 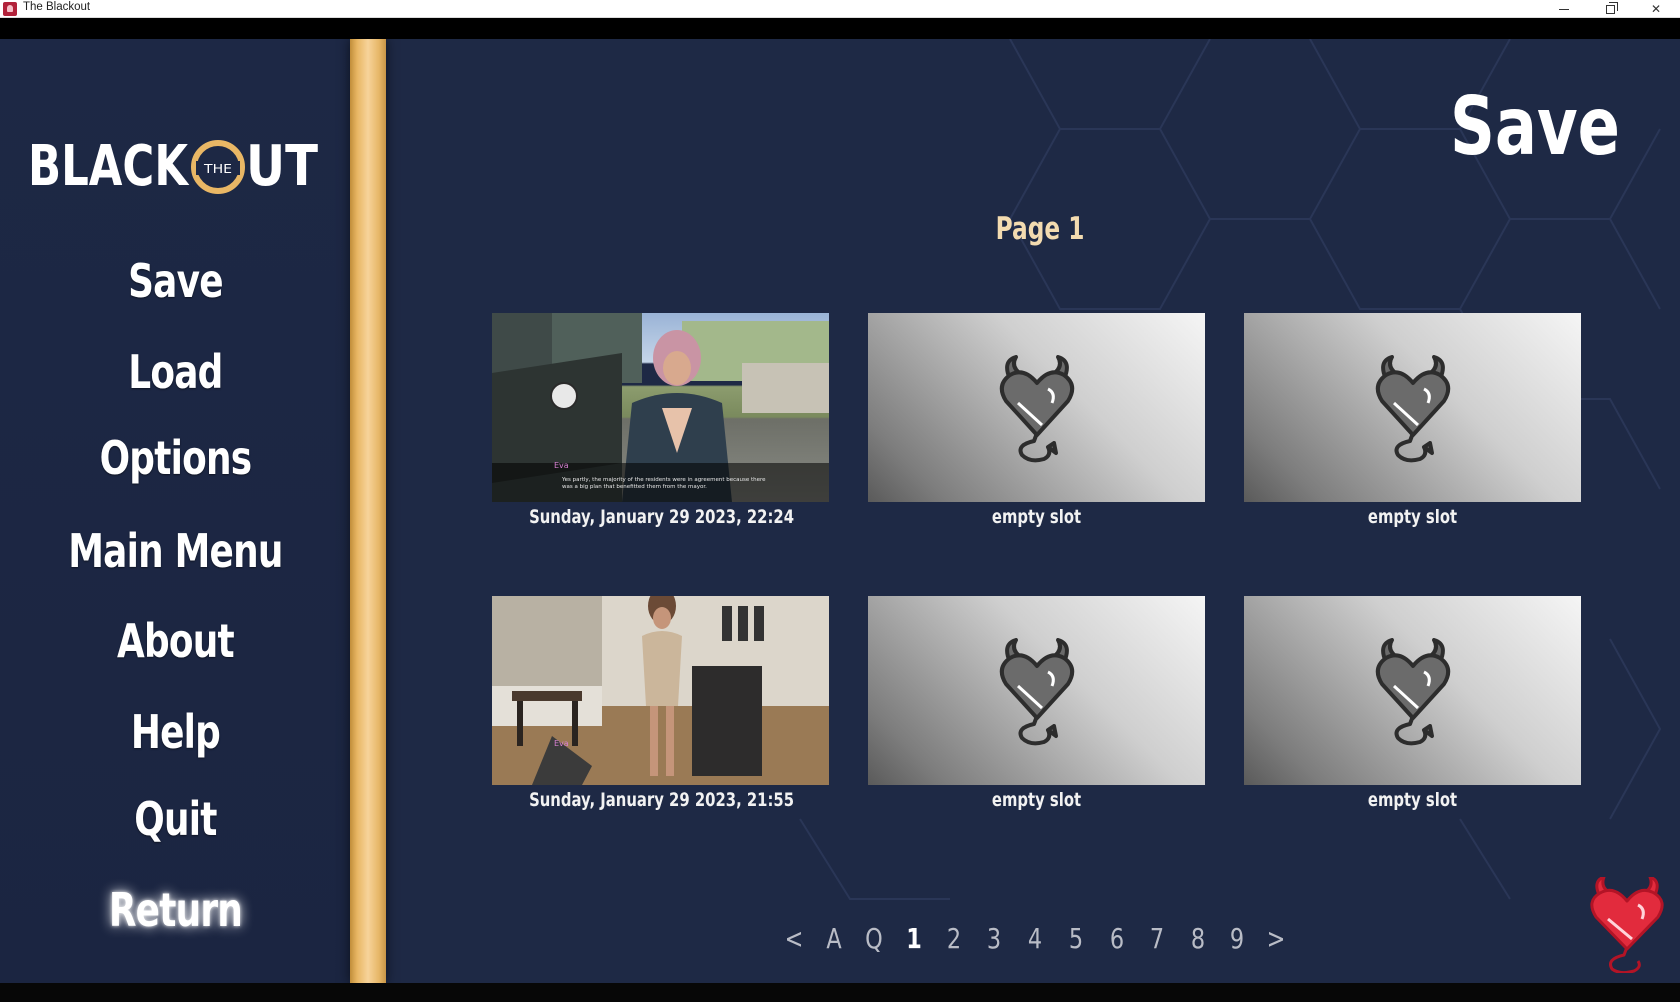 I want to click on pager-page-6: 6, so click(x=1117, y=939).